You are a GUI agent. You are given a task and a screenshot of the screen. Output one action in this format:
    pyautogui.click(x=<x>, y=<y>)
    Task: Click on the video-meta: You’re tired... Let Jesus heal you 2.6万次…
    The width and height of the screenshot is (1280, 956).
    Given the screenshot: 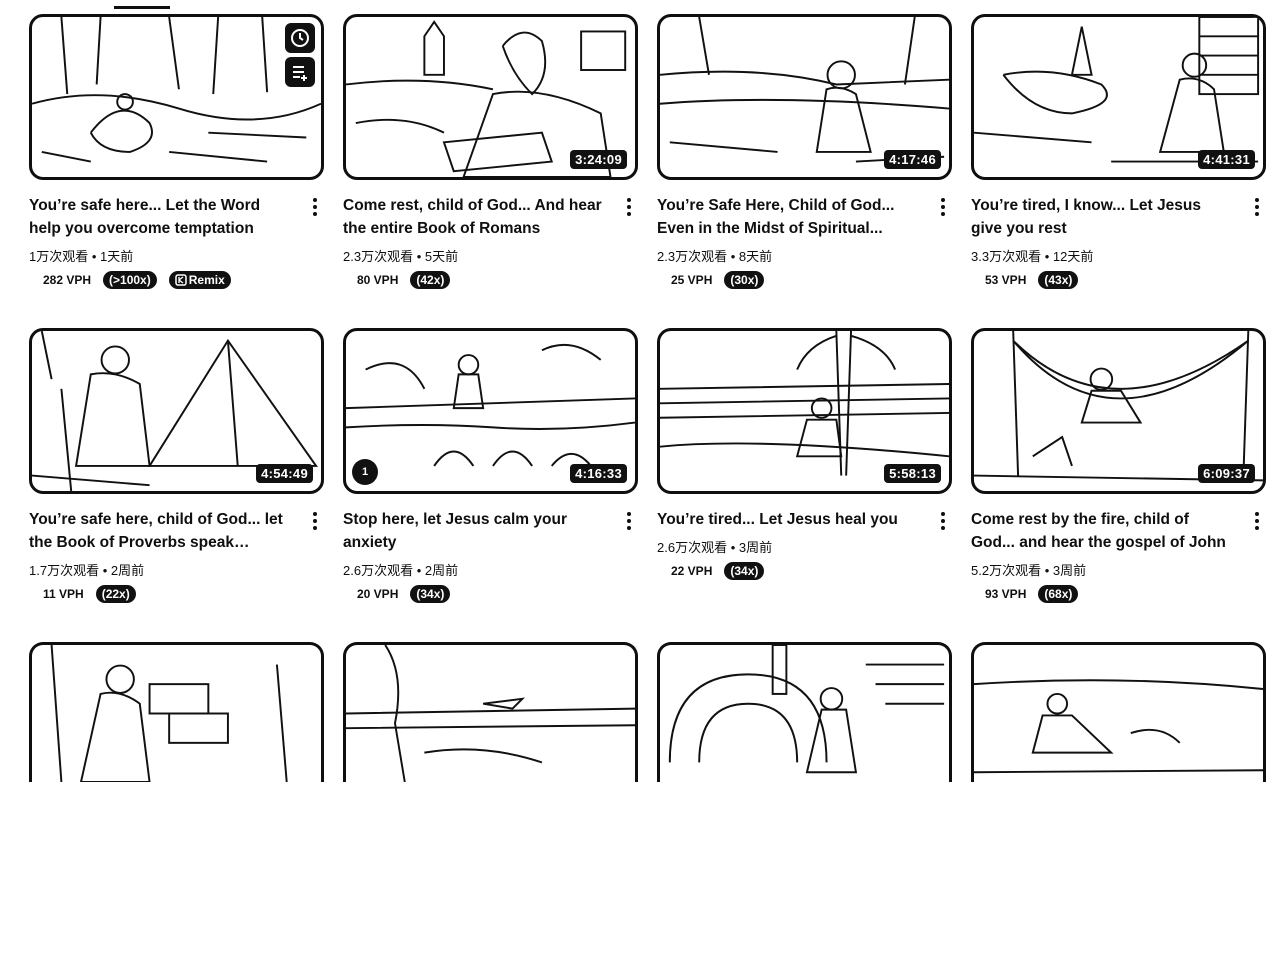 What is the action you would take?
    pyautogui.click(x=804, y=544)
    